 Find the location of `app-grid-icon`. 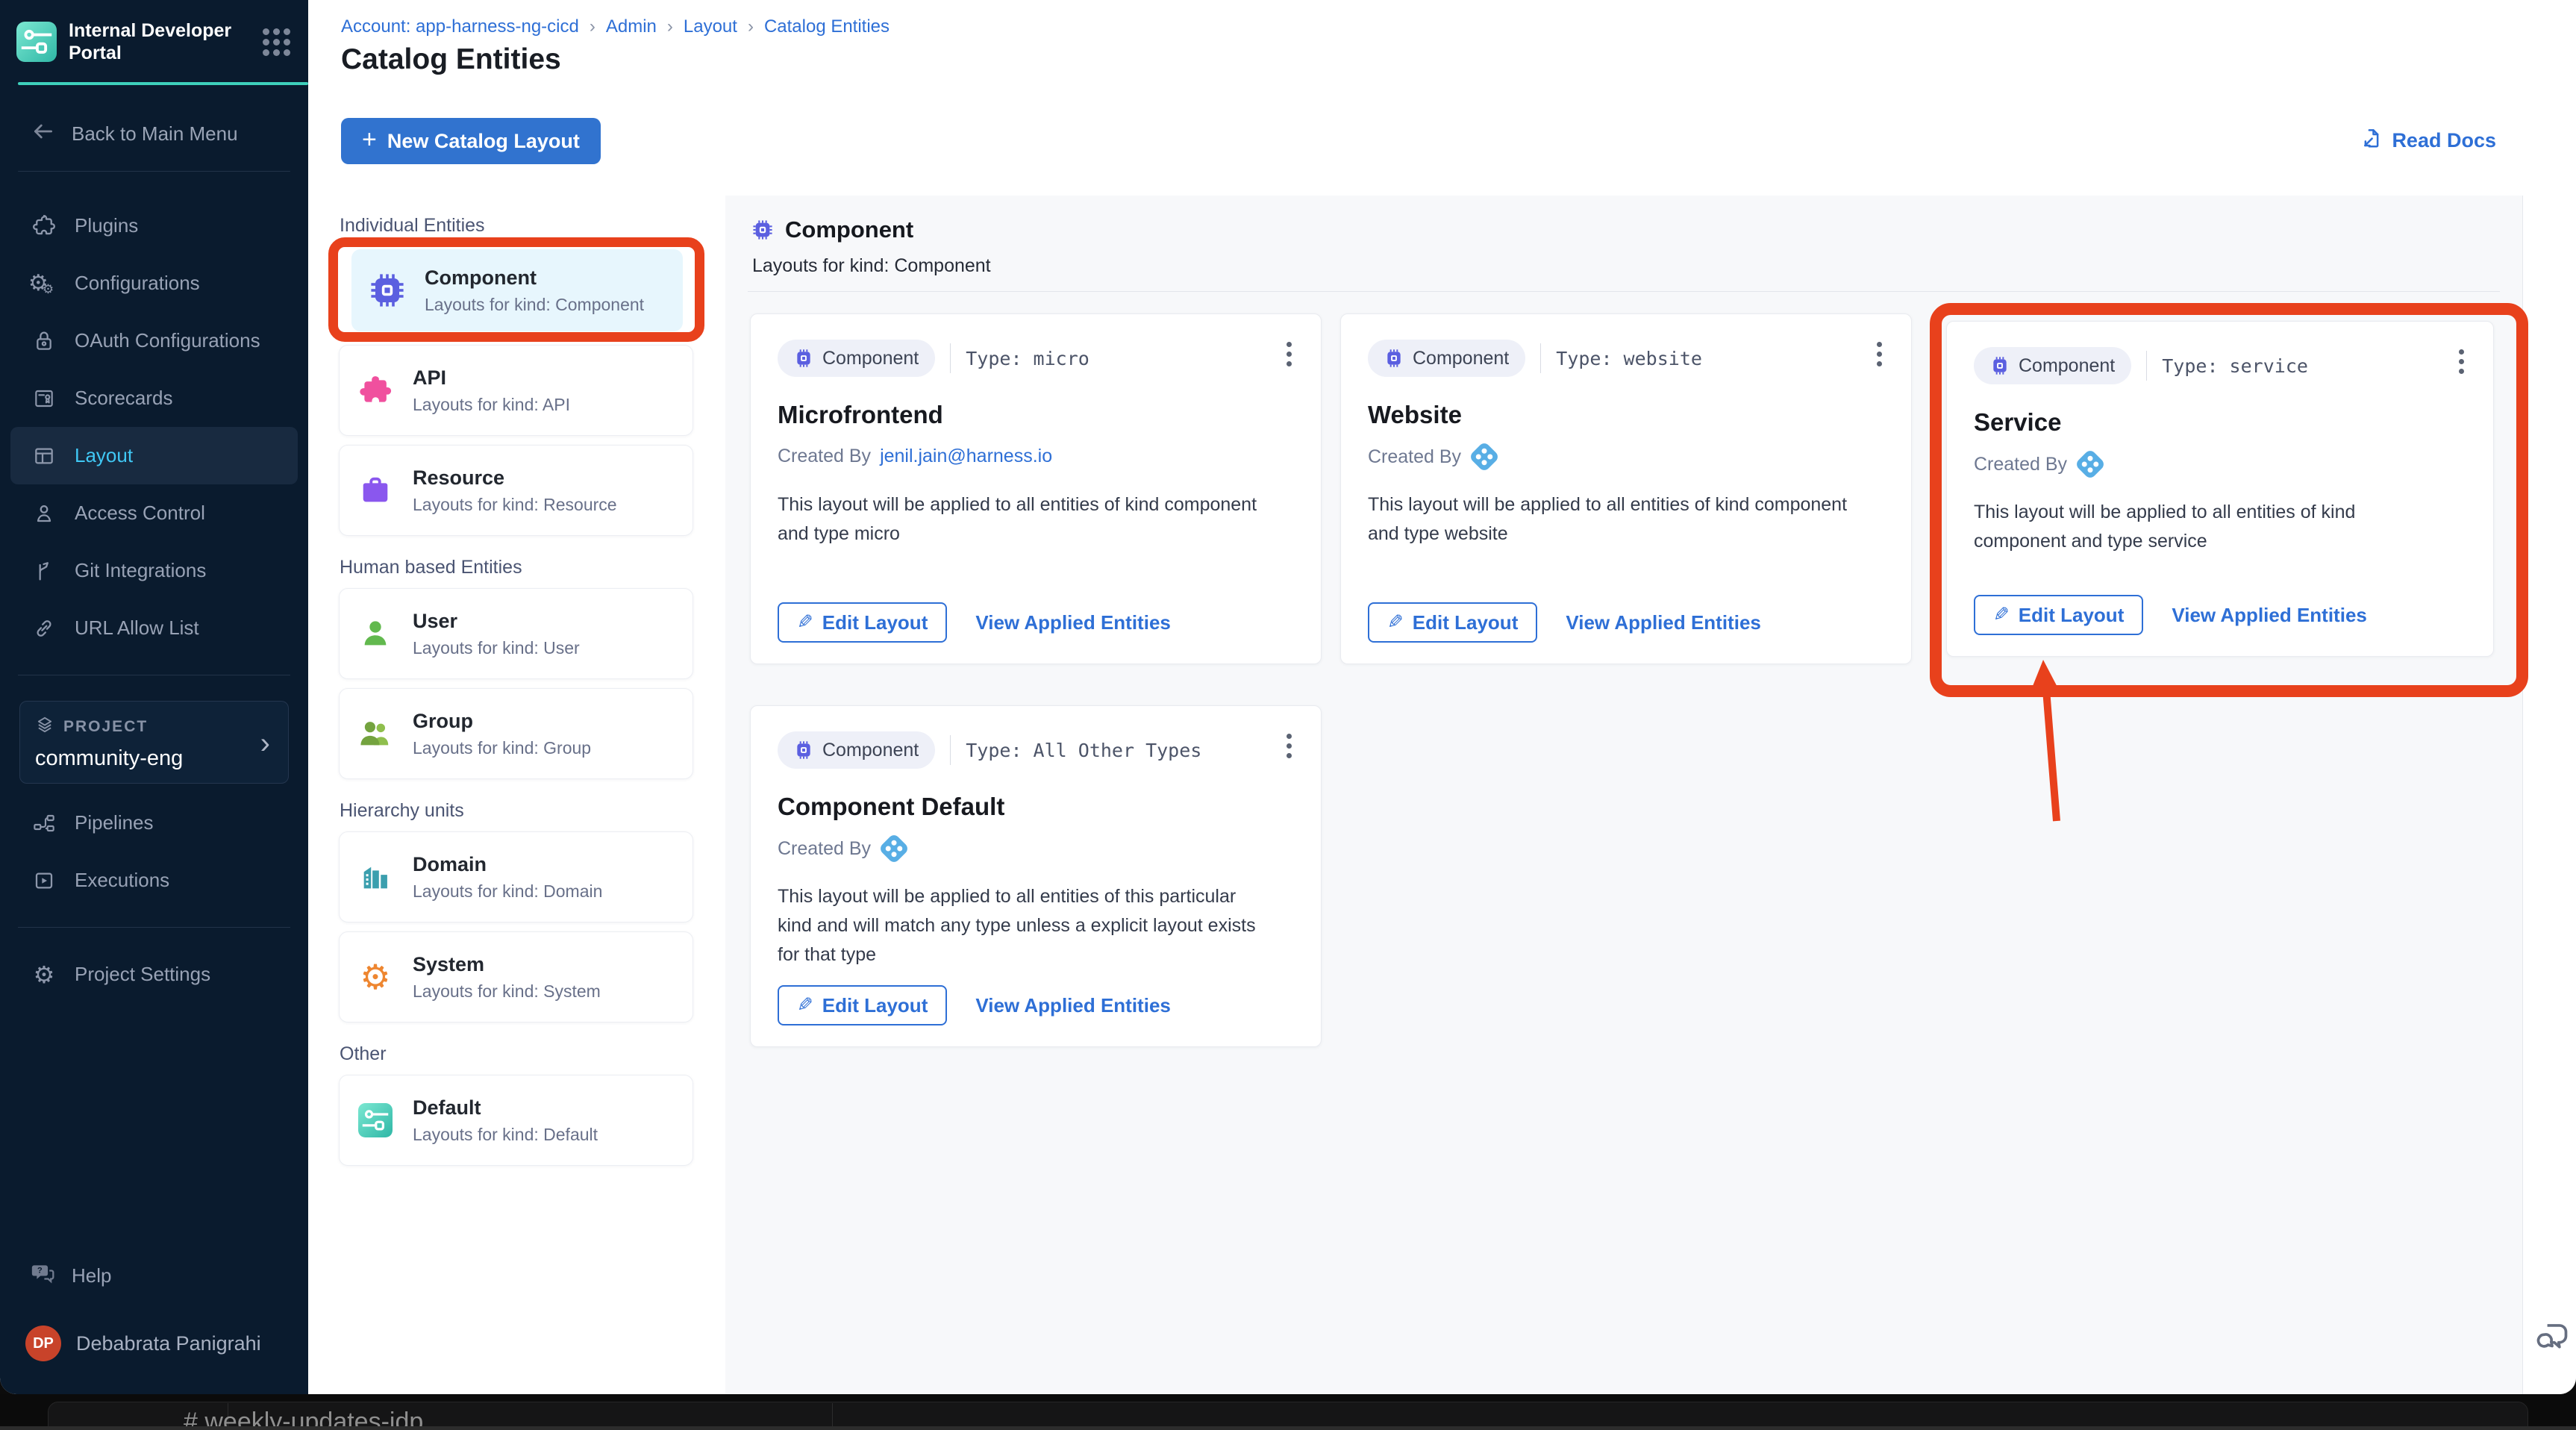

app-grid-icon is located at coordinates (276, 42).